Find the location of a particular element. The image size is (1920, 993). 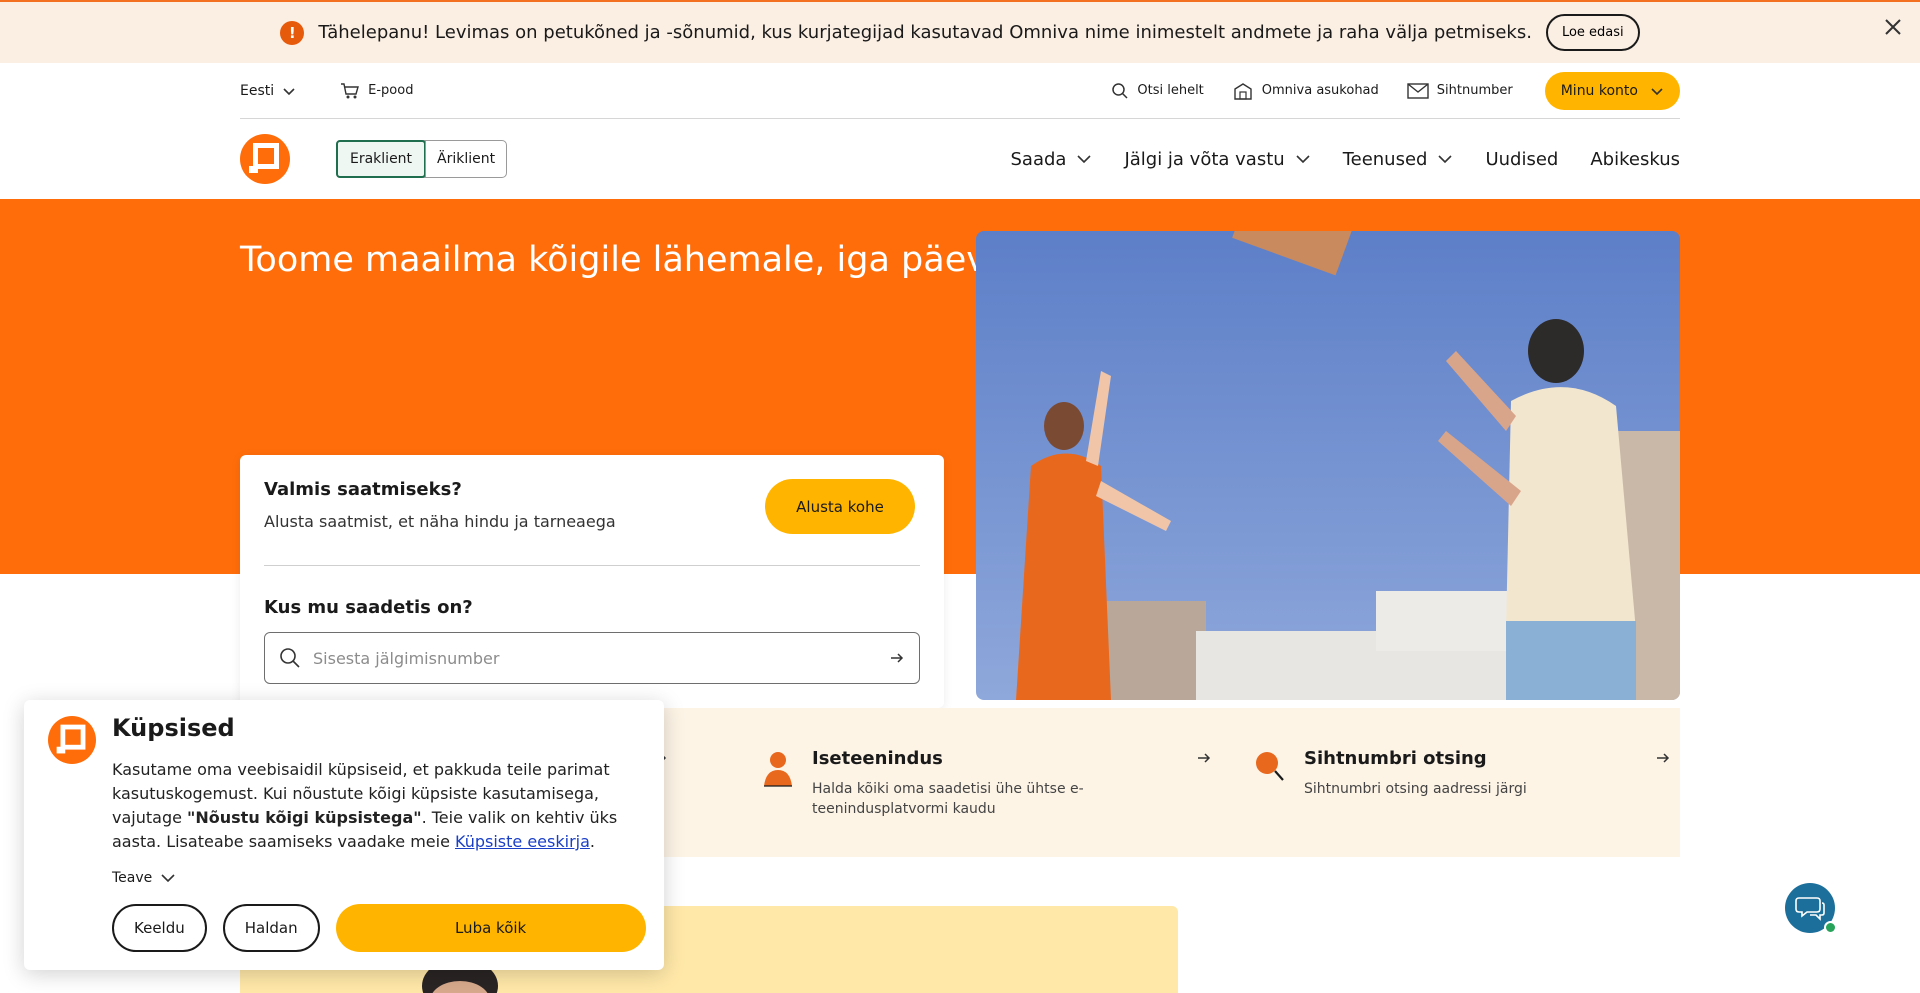

hero-title: Toome maailma kõigile lähemale, iga päev is located at coordinates (613, 260).